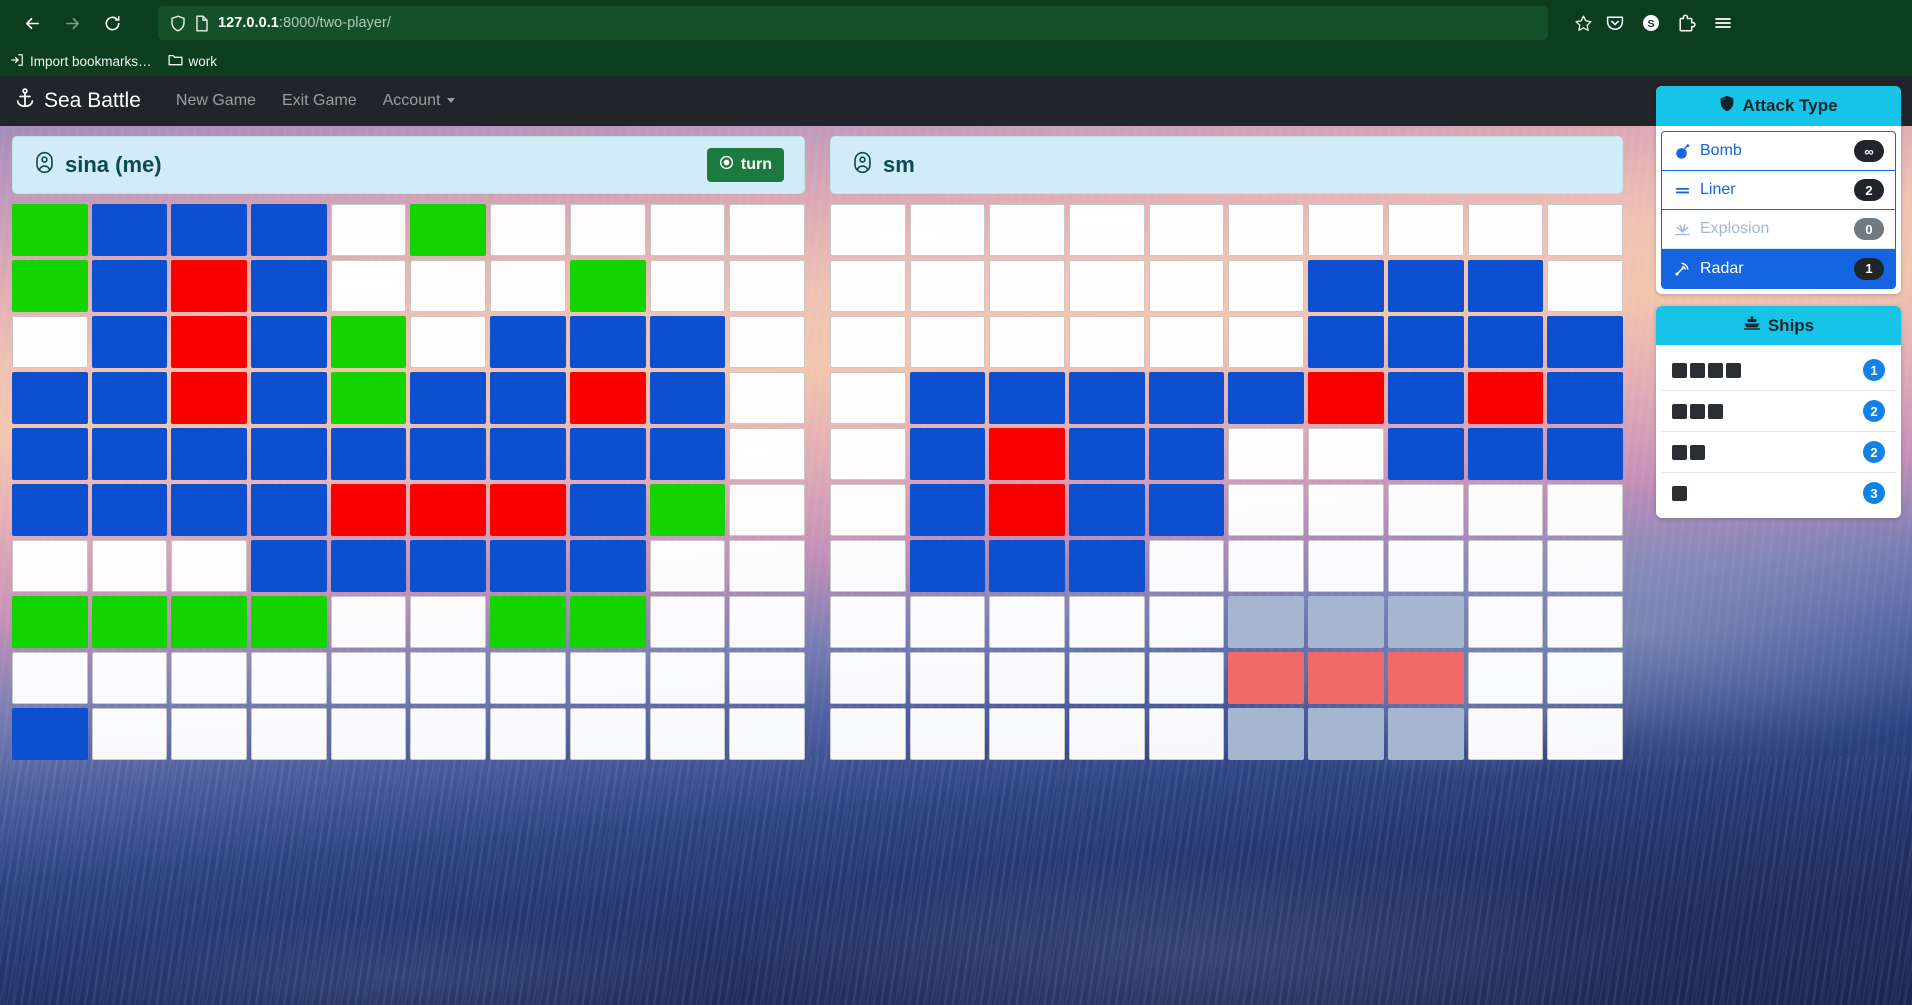 Image resolution: width=1912 pixels, height=1005 pixels. What do you see at coordinates (319, 101) in the screenshot?
I see `nav-link-exit-game: Exit Game` at bounding box center [319, 101].